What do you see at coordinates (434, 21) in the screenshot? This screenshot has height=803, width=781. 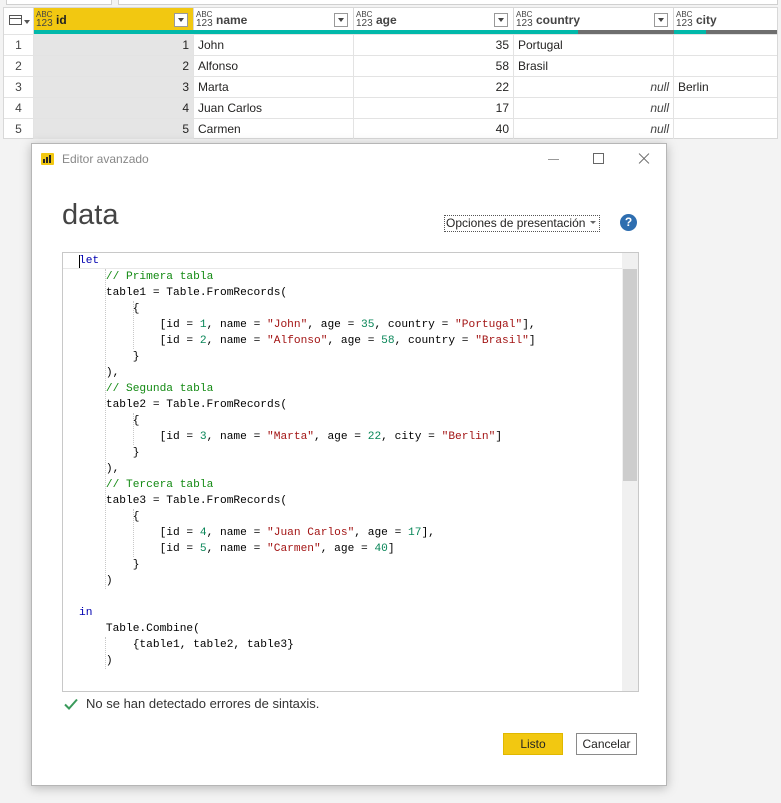 I see `column-header-age: ABC 123 age` at bounding box center [434, 21].